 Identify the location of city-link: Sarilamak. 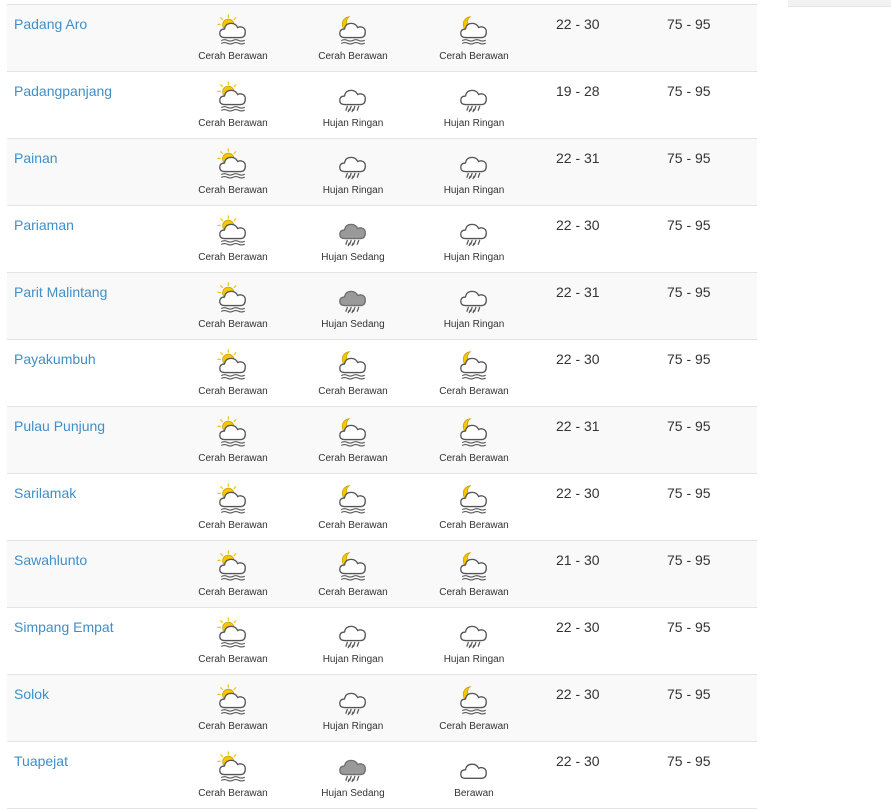
(45, 493).